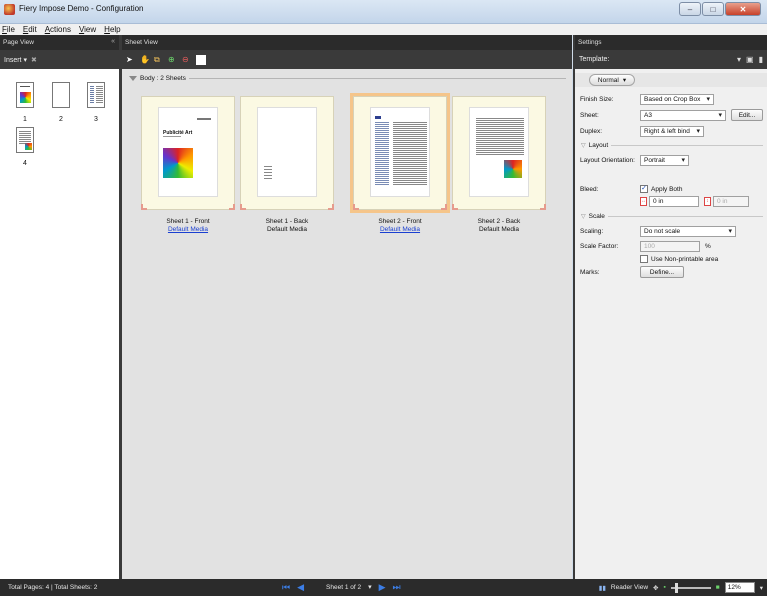 The image size is (767, 596). I want to click on view-controls: ▮▮ Reader View ✥ ▪ ■ 12% ▾, so click(681, 587).